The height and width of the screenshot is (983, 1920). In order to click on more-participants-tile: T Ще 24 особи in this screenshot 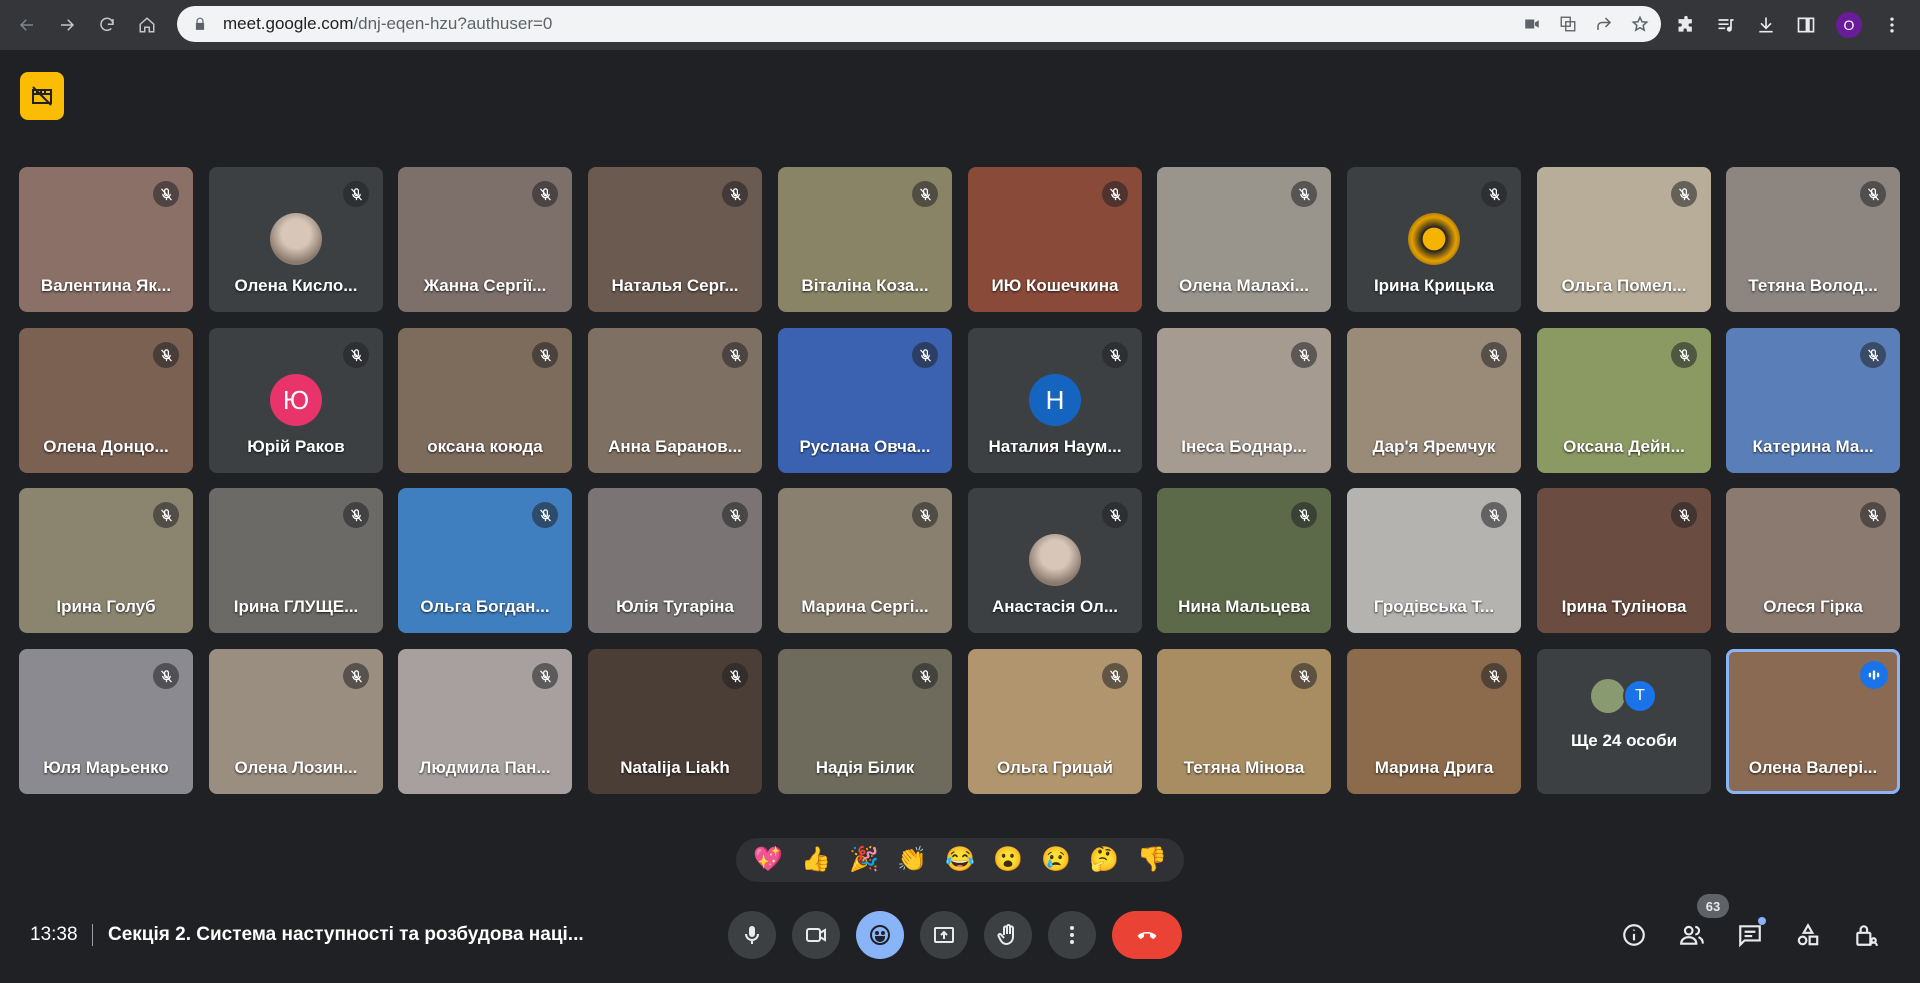, I will do `click(1624, 721)`.